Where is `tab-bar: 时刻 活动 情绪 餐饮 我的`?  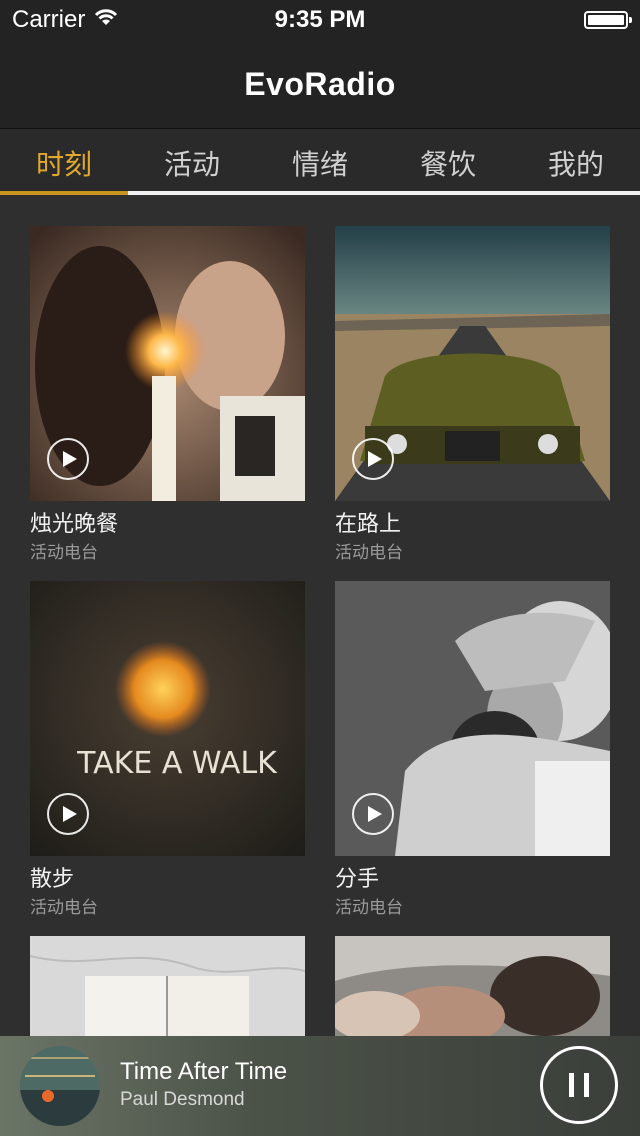 tab-bar: 时刻 活动 情绪 餐饮 我的 is located at coordinates (320, 162).